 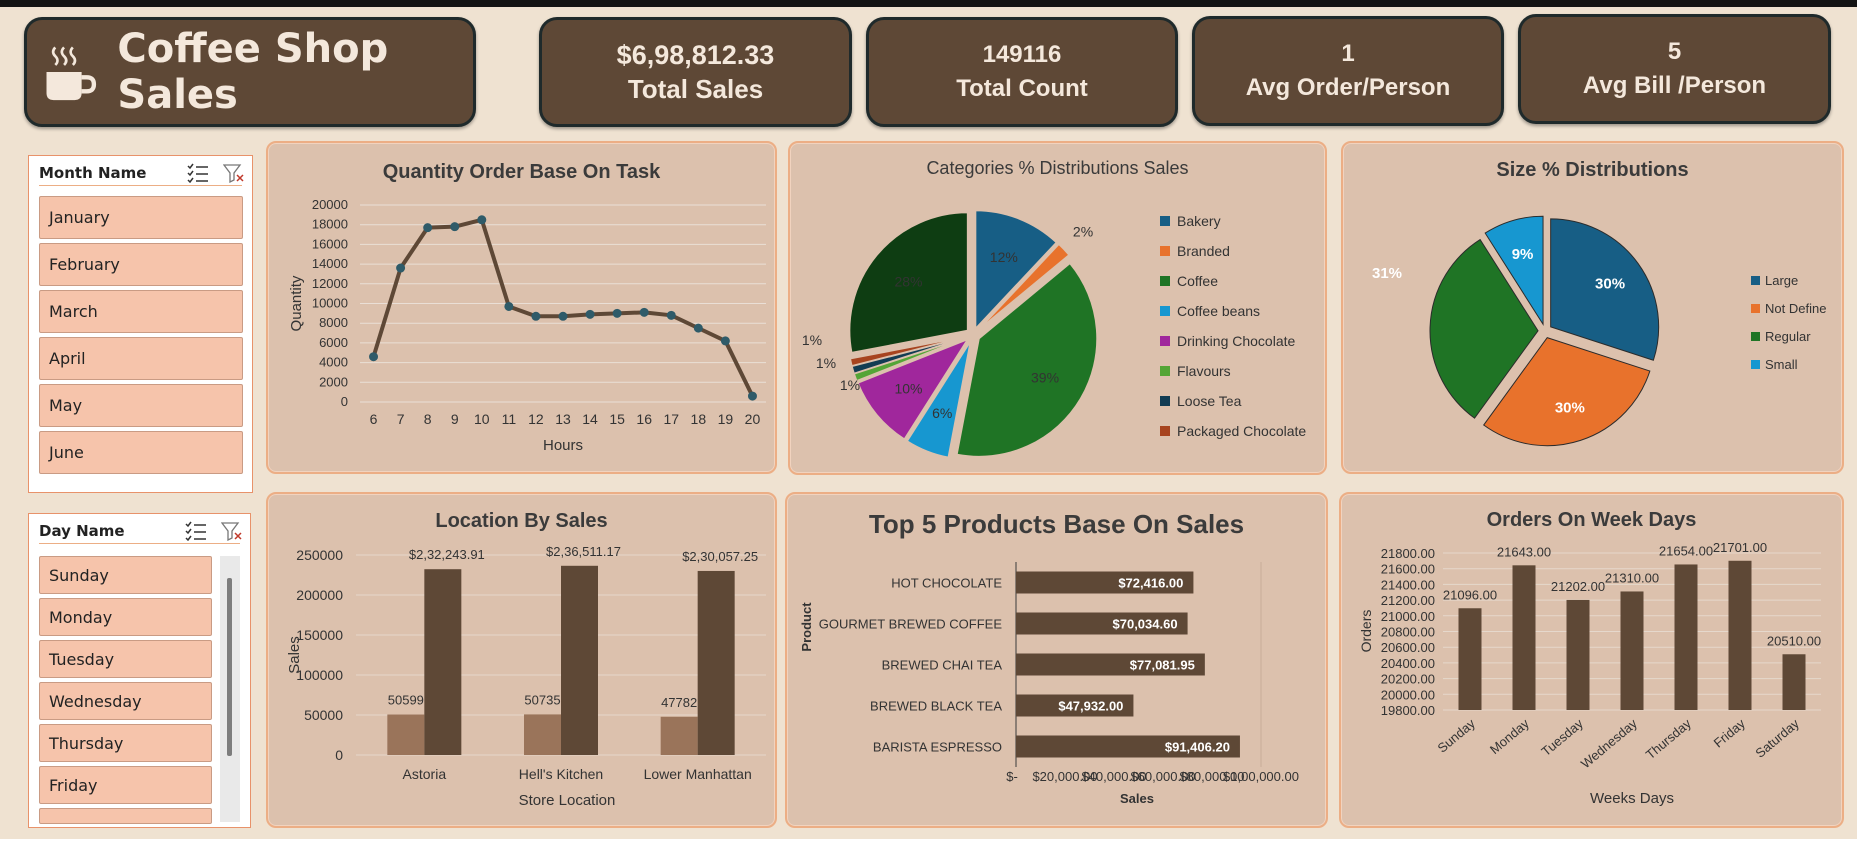 I want to click on month-item-june: June, so click(x=141, y=452).